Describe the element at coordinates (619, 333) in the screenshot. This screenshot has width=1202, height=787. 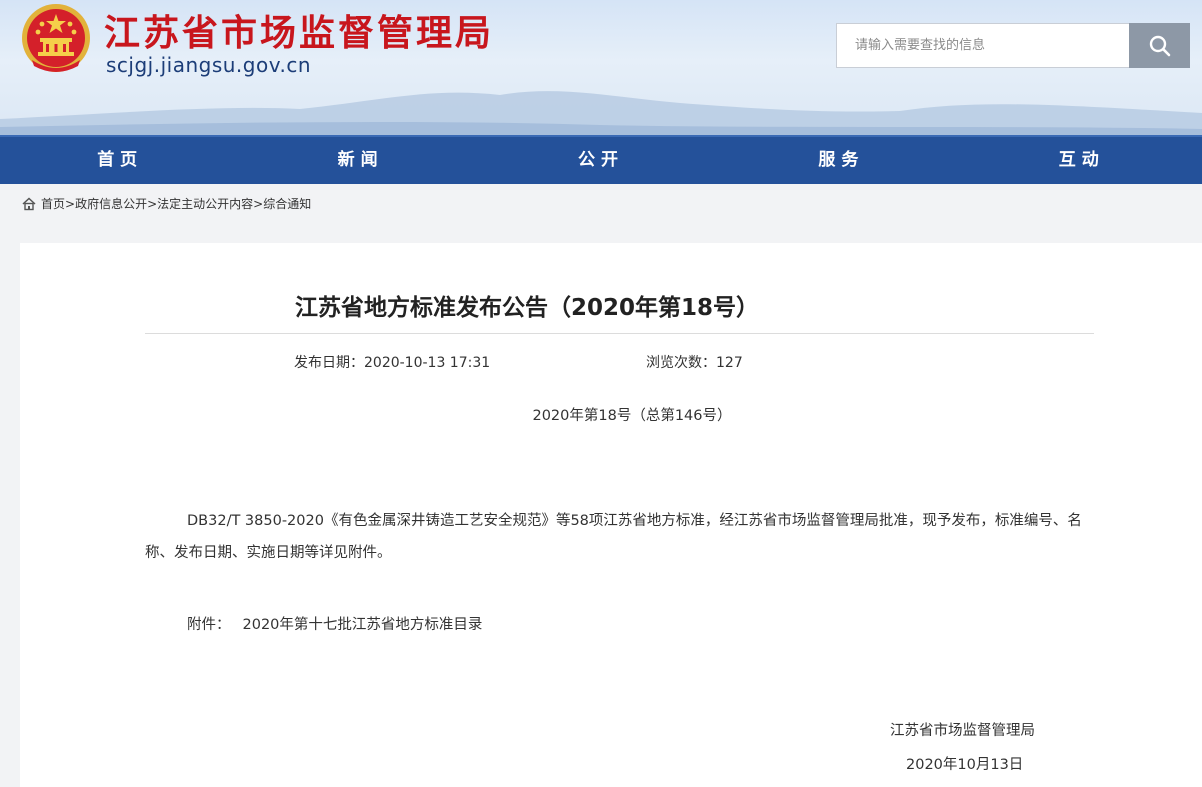
I see `title-divider` at that location.